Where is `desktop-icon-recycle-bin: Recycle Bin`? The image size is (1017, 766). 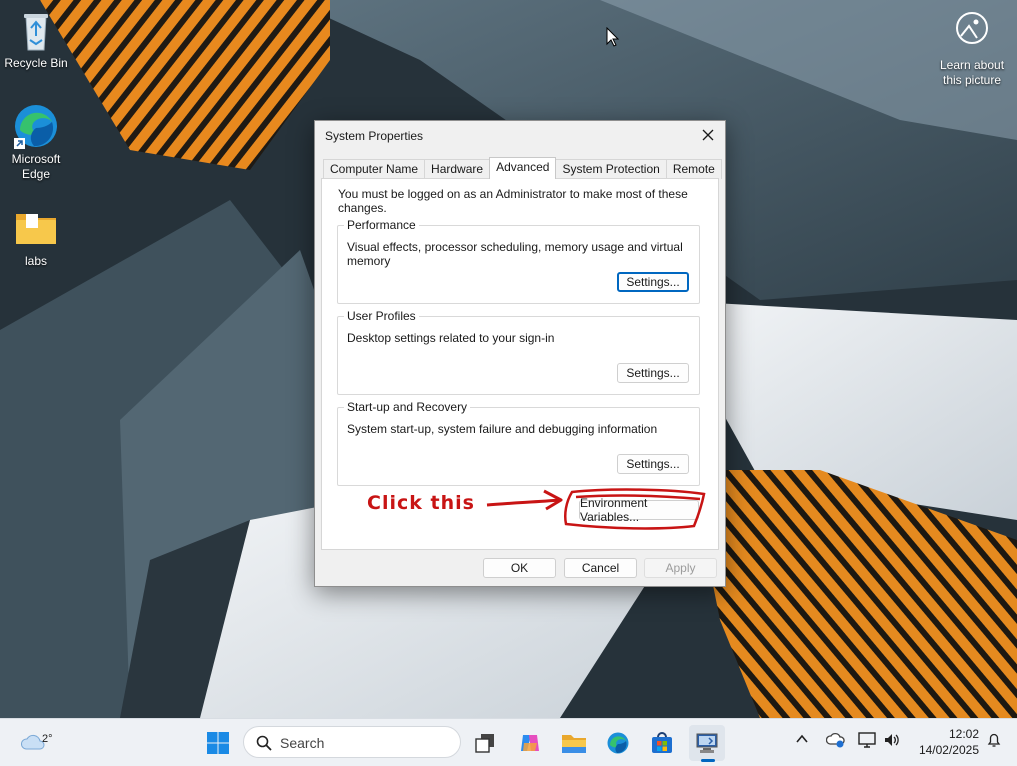 desktop-icon-recycle-bin: Recycle Bin is located at coordinates (36, 38).